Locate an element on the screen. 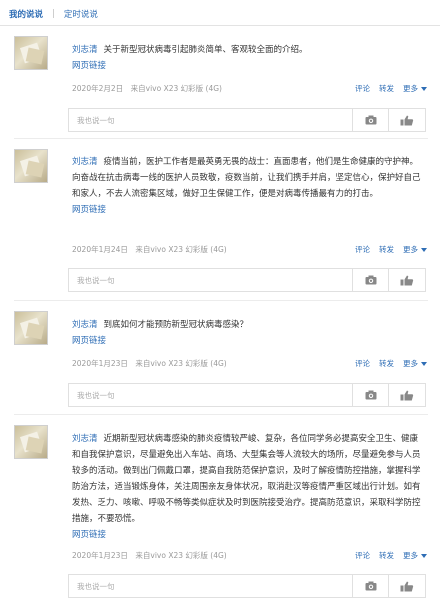 This screenshot has width=440, height=598. tab-bar: 我的说说 | 定时说说 is located at coordinates (53, 14).